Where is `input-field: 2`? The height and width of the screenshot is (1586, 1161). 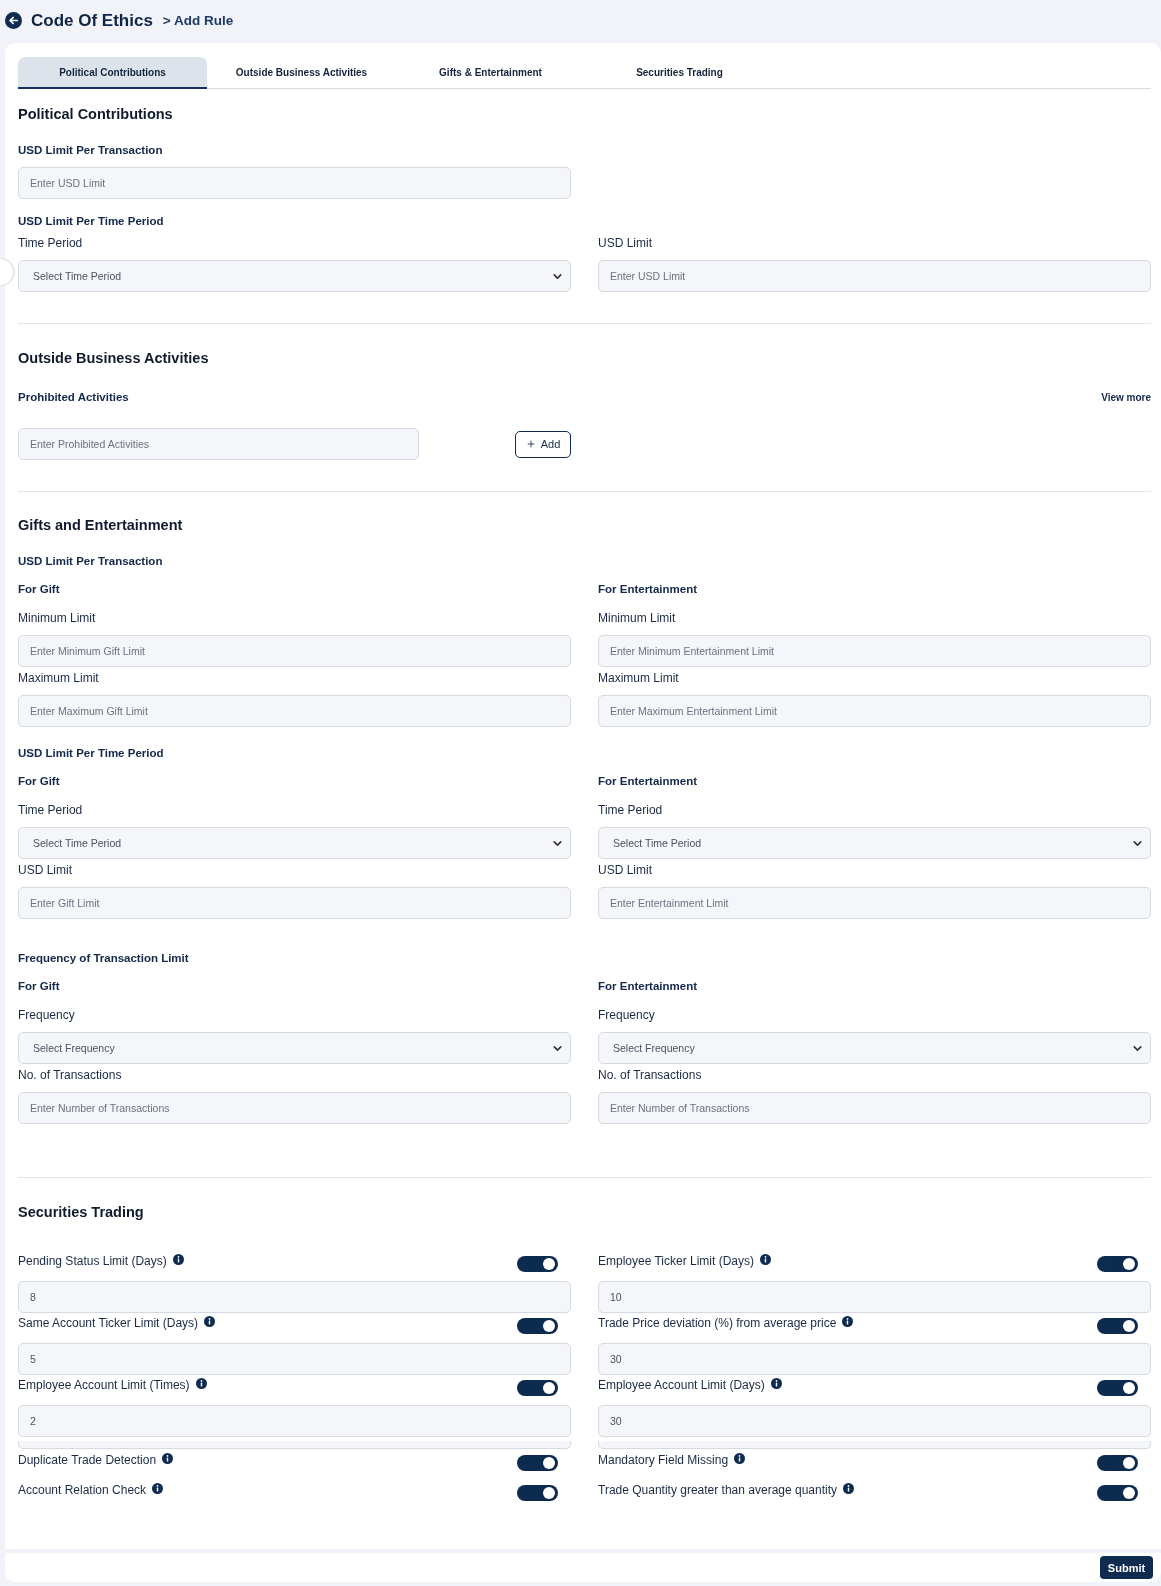
input-field: 2 is located at coordinates (294, 1421).